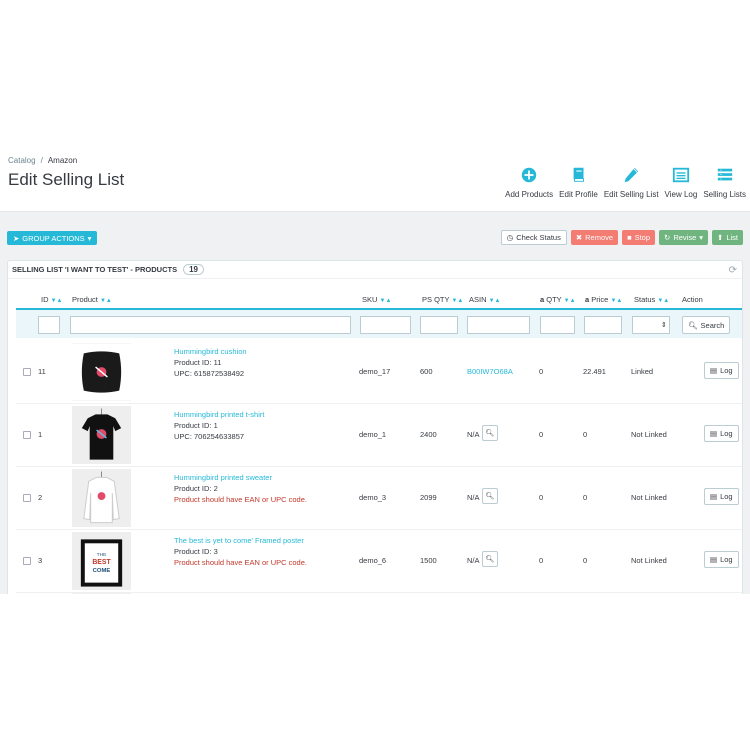 This screenshot has width=750, height=750. I want to click on list-button: ⬆ List, so click(727, 237).